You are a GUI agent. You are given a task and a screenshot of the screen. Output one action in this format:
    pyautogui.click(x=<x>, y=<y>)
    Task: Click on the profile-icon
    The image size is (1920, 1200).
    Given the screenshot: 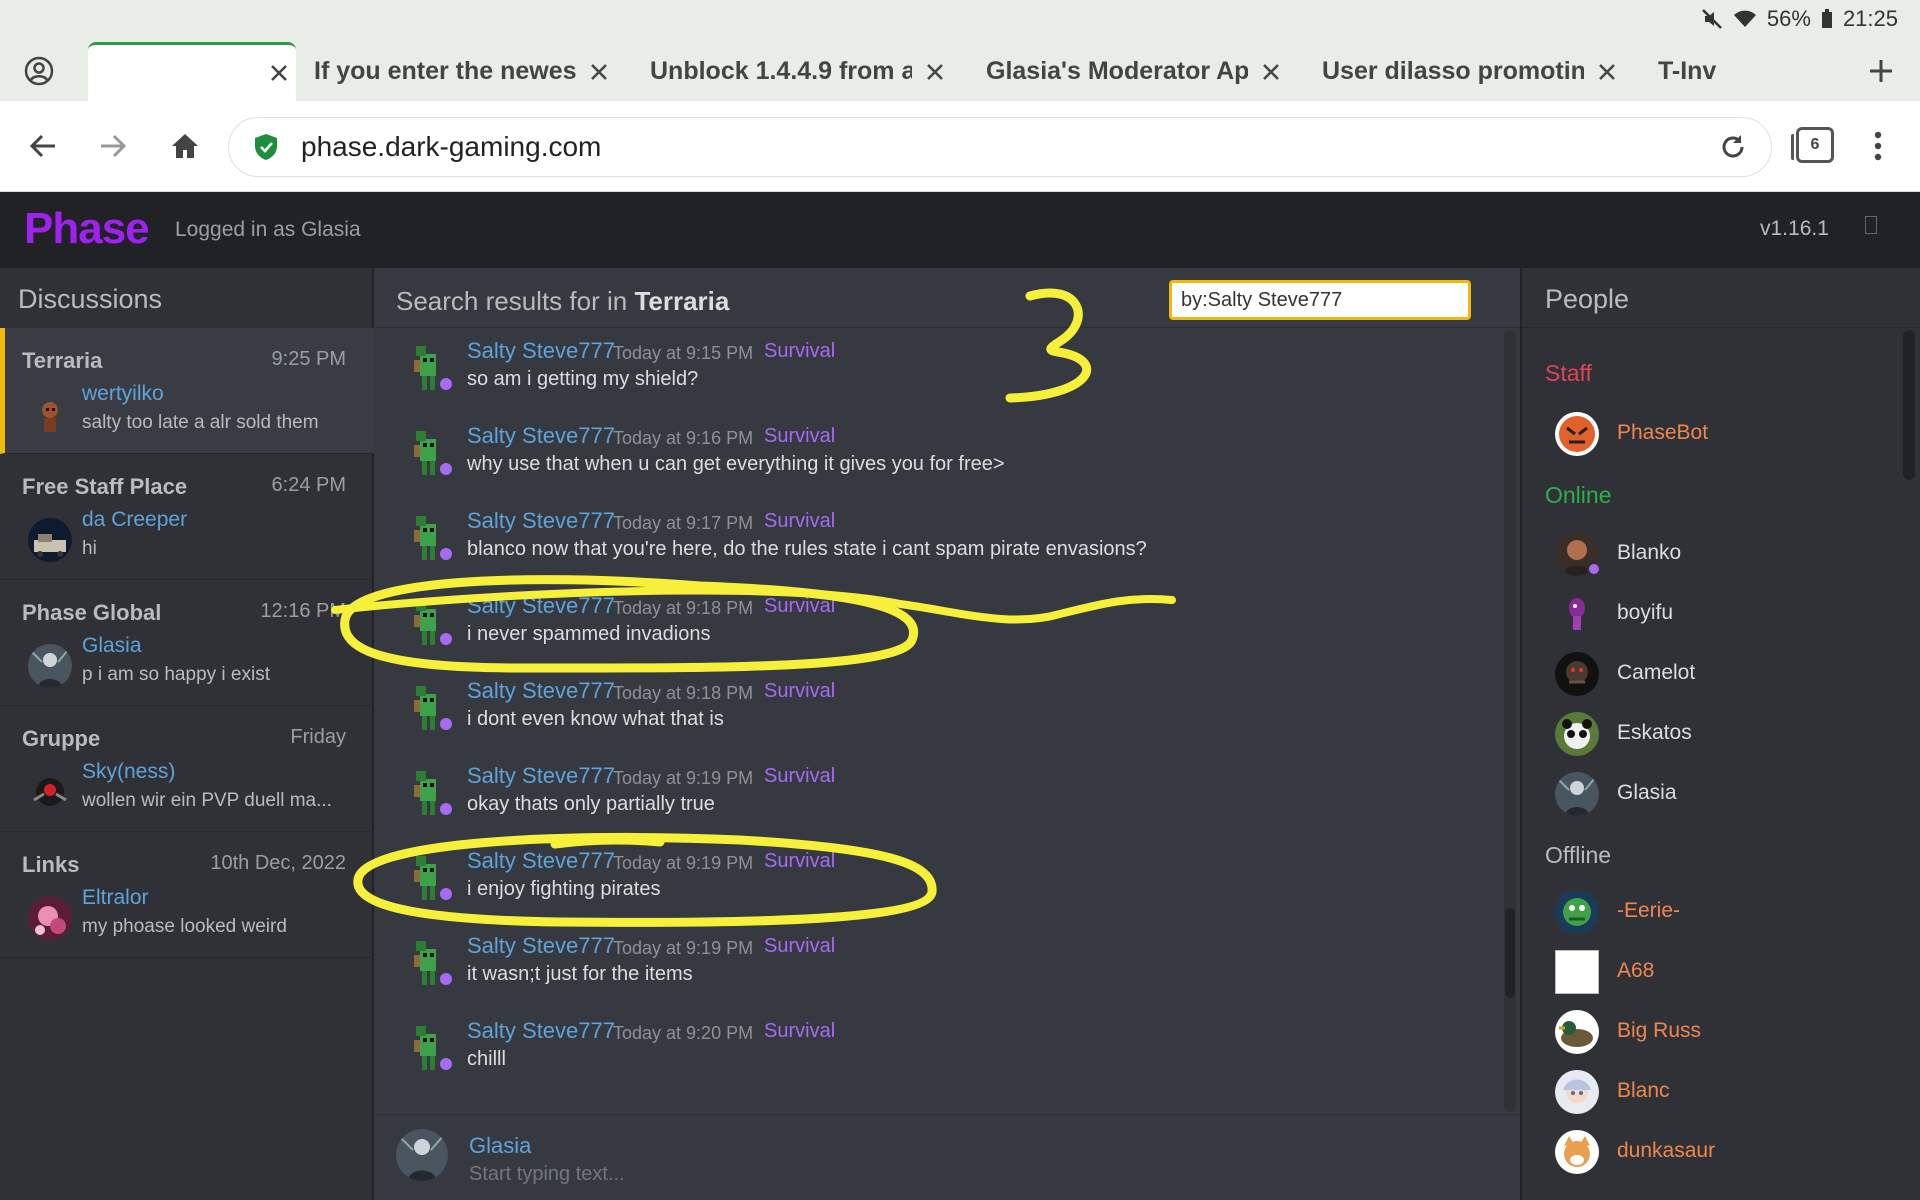 What is the action you would take?
    pyautogui.click(x=39, y=71)
    